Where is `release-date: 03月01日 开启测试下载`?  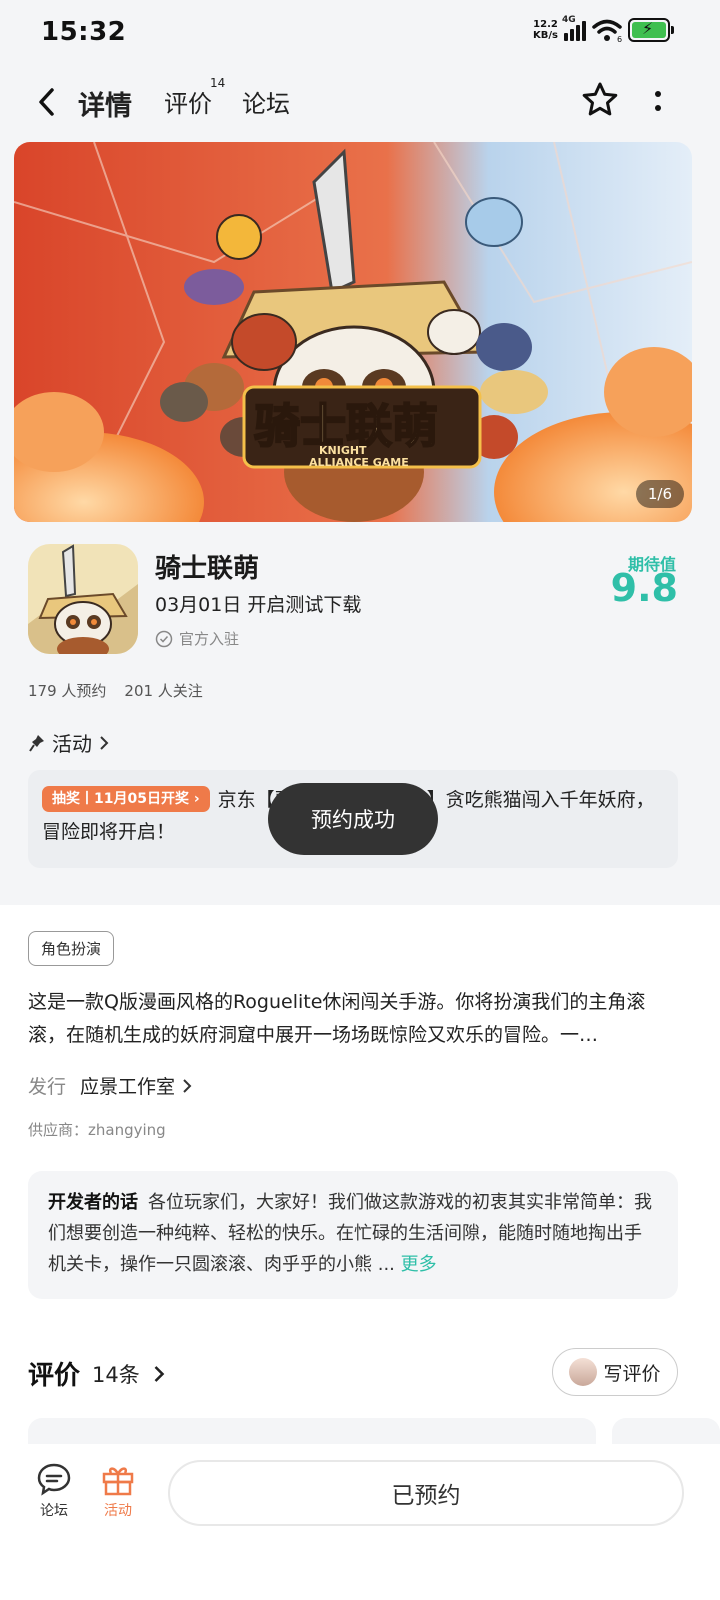 release-date: 03月01日 开启测试下载 is located at coordinates (258, 605).